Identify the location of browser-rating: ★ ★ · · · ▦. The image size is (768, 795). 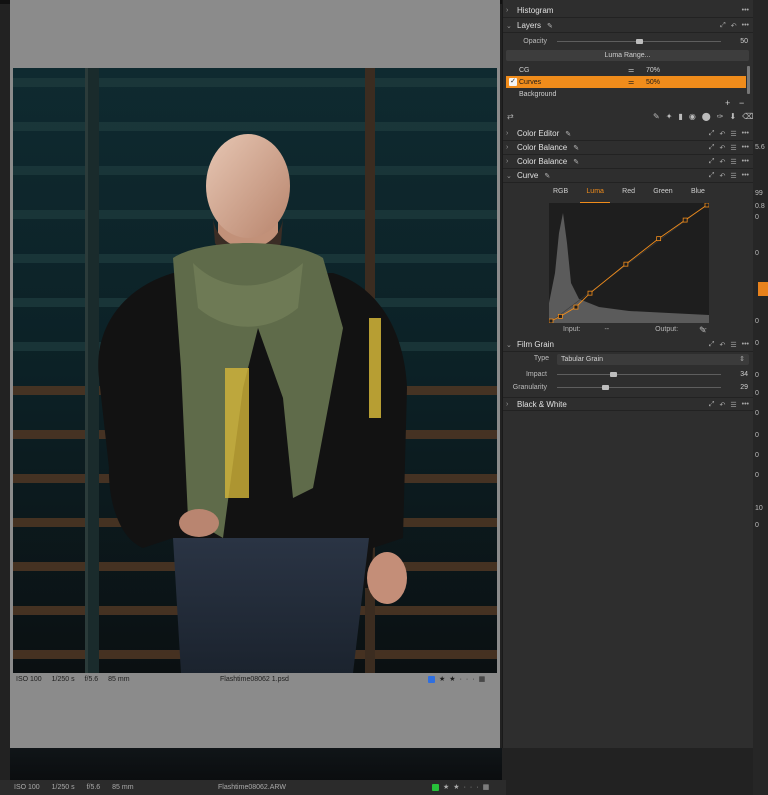
(460, 787).